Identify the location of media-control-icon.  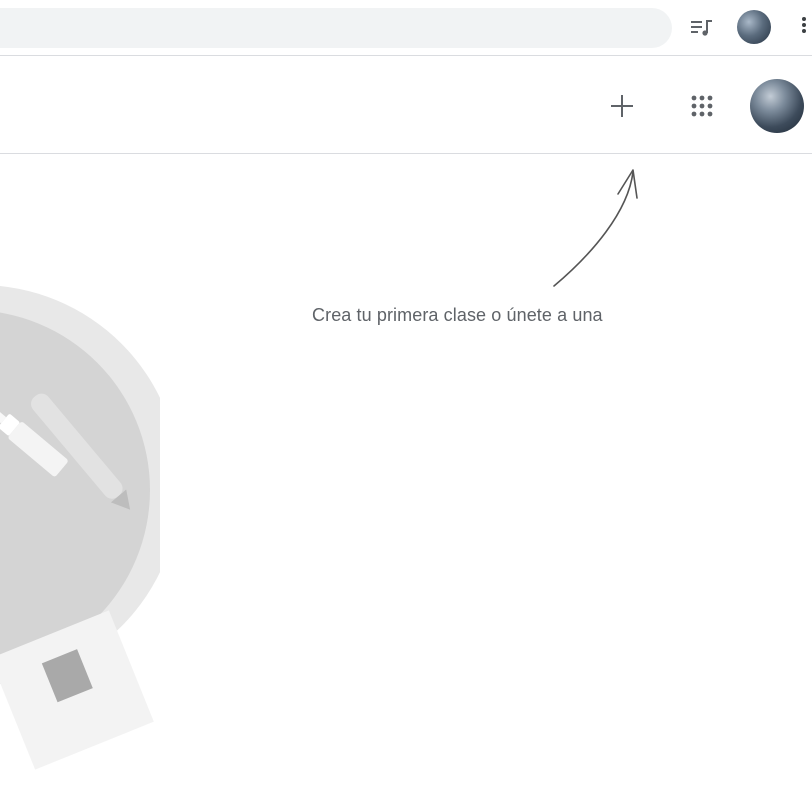
(702, 28).